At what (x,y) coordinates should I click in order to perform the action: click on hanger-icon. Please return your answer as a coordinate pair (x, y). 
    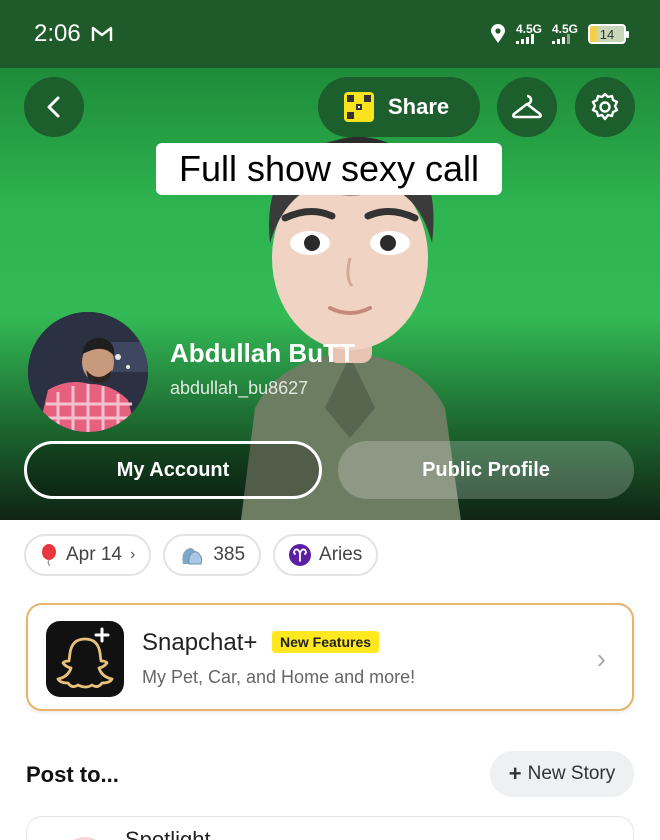
    Looking at the image, I should click on (527, 106).